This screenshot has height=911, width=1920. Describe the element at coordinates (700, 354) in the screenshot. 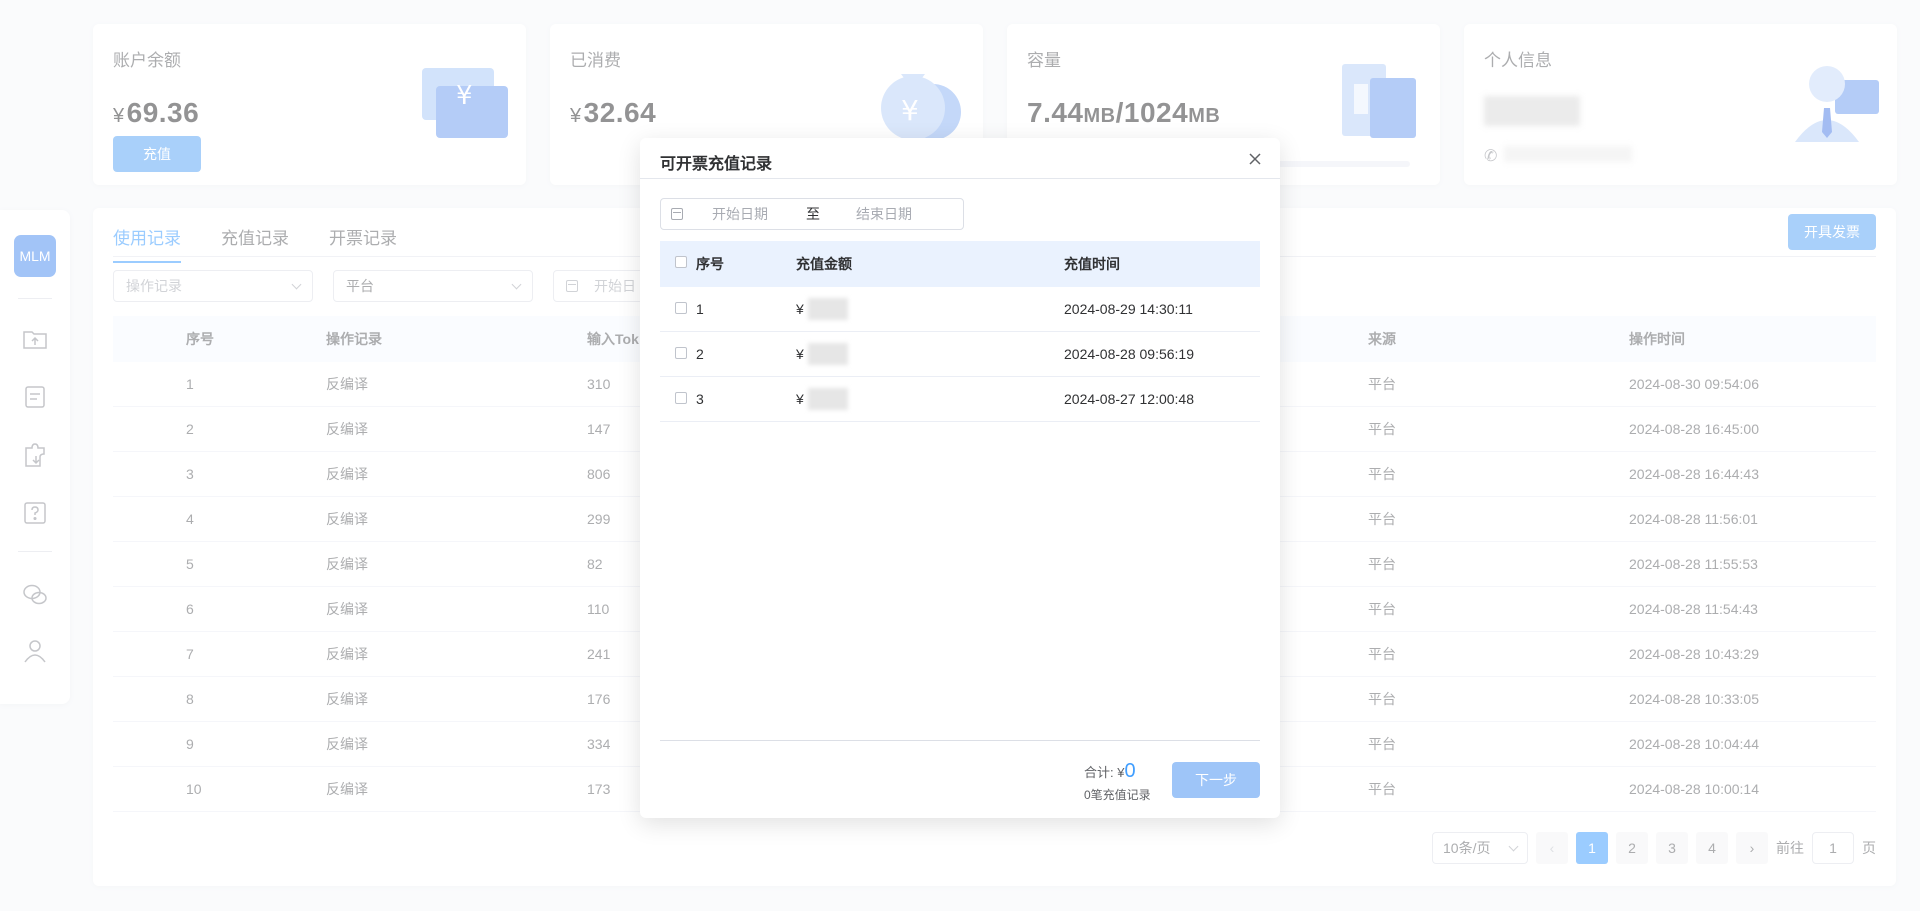

I see `cell-index: 2` at that location.